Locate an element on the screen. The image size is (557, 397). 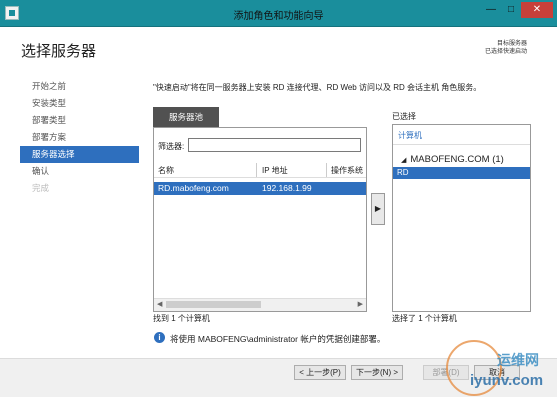
divider is located at coordinates (461, 144).